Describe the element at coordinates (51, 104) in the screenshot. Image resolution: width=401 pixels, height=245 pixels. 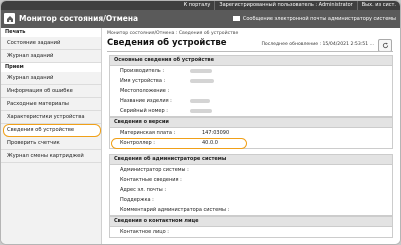
I see `sidebar-item-consumables: Расходные материалы` at that location.